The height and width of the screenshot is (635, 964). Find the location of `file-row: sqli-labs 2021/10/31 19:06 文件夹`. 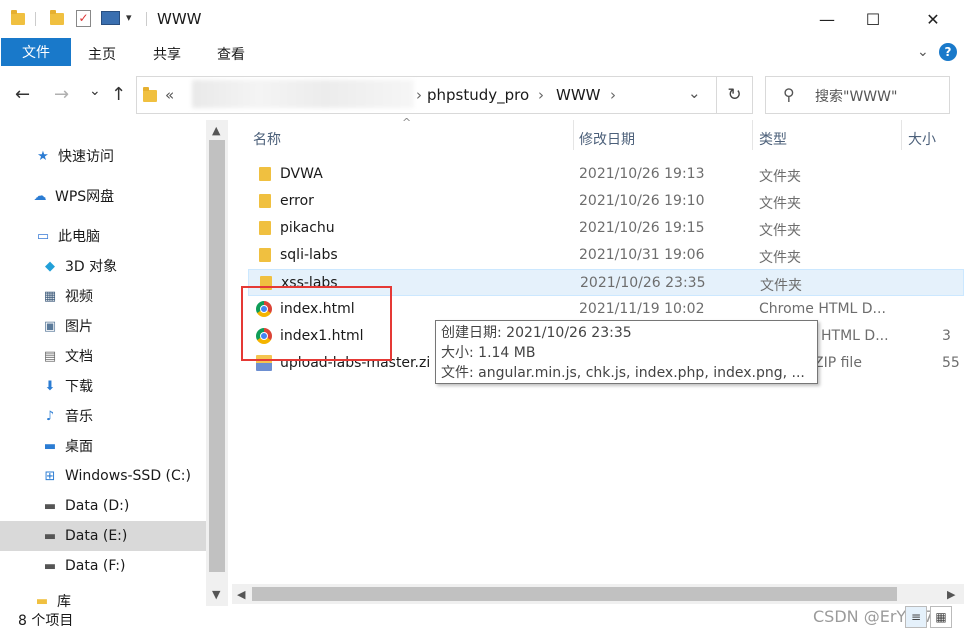

file-row: sqli-labs 2021/10/31 19:06 文件夹 is located at coordinates (606, 255).